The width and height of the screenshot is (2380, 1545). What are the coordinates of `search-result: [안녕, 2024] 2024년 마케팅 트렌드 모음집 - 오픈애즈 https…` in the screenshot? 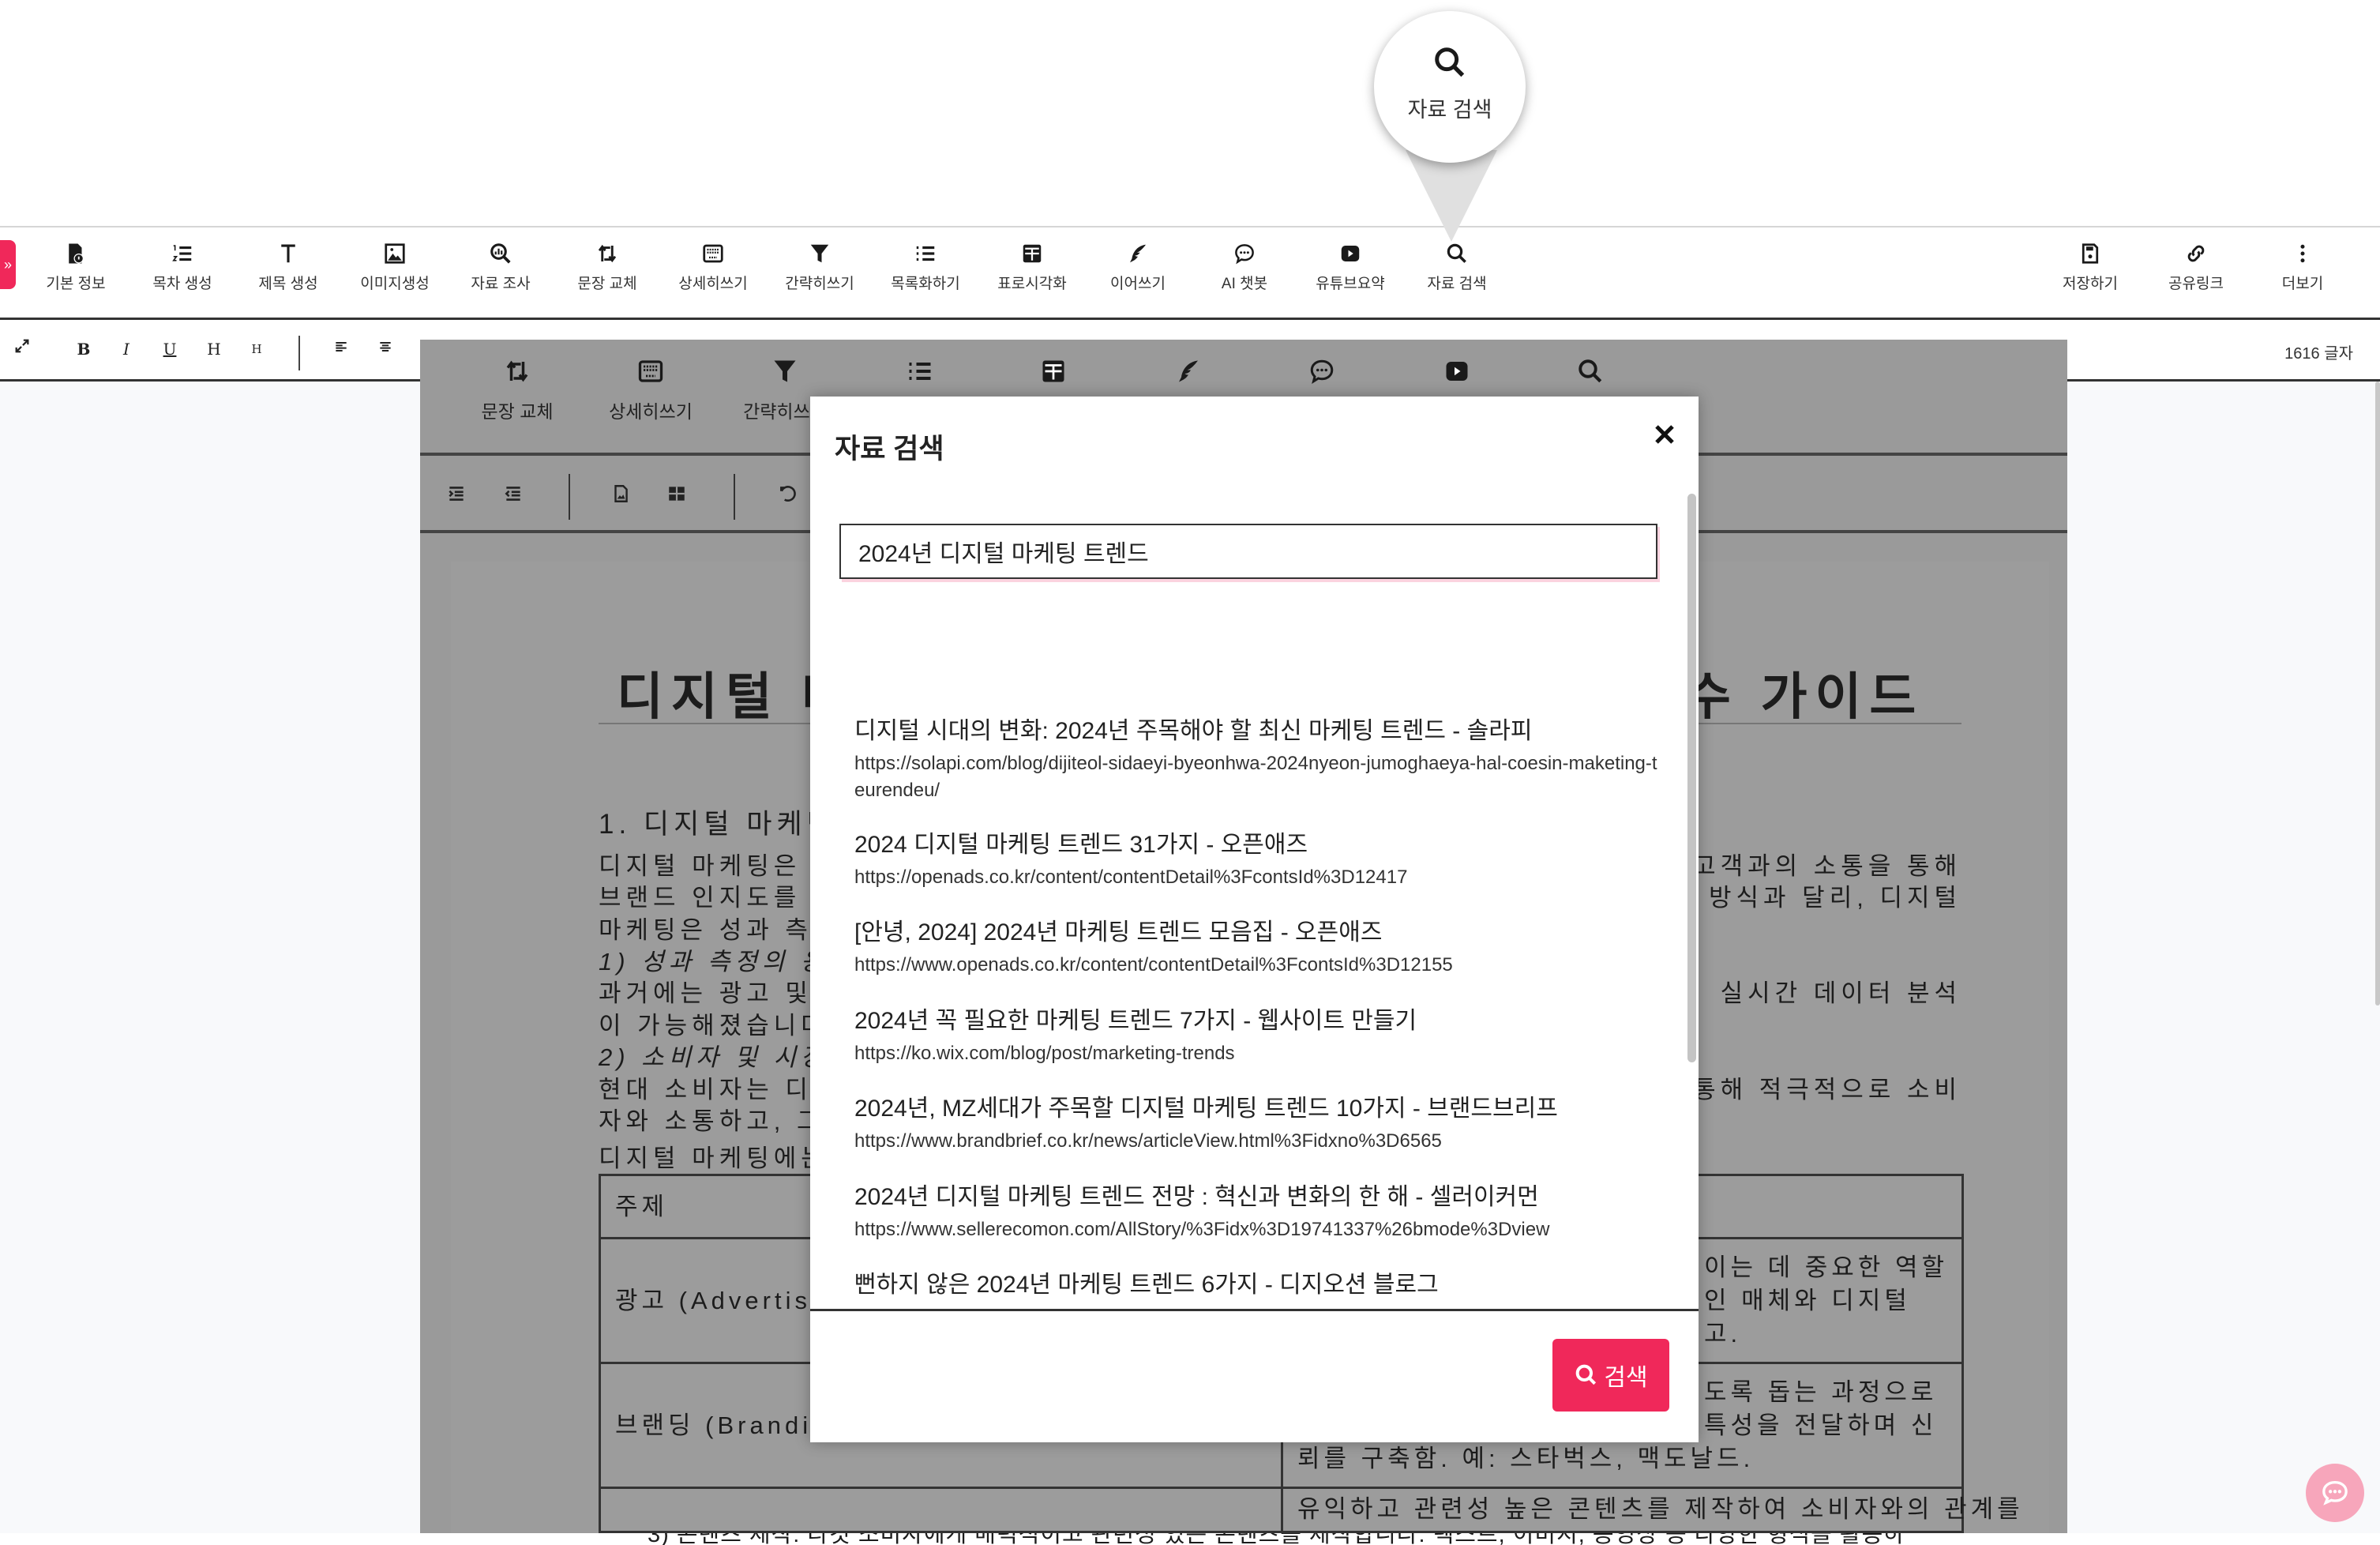 It's located at (1257, 945).